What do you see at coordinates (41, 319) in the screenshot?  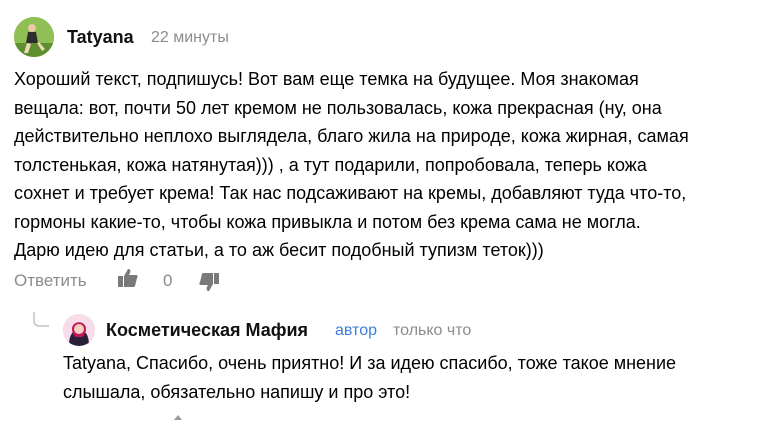 I see `reply-connector-icon` at bounding box center [41, 319].